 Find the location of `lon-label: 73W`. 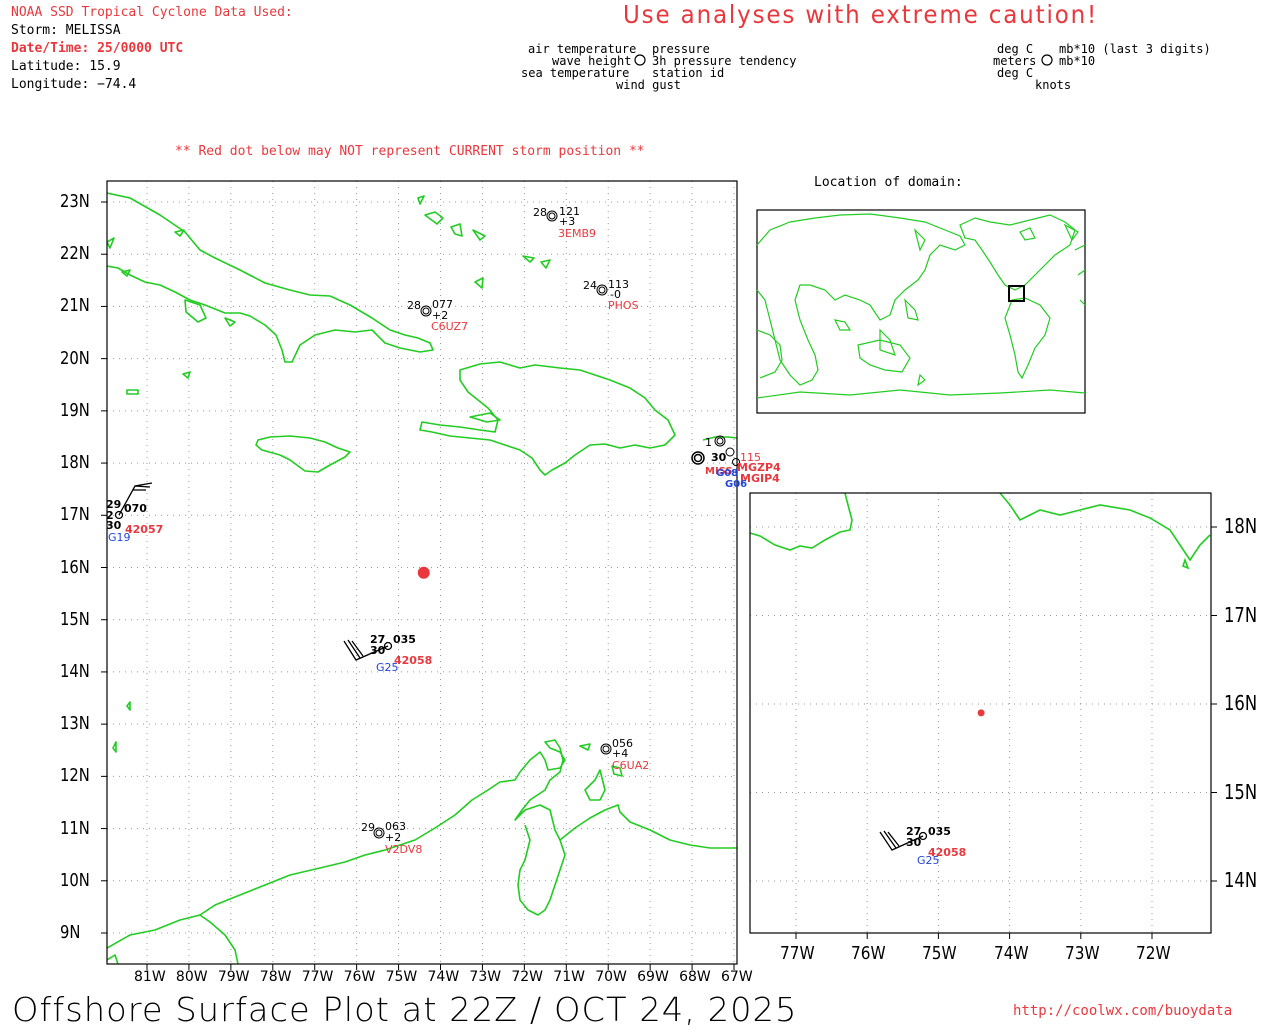

lon-label: 73W is located at coordinates (485, 977).